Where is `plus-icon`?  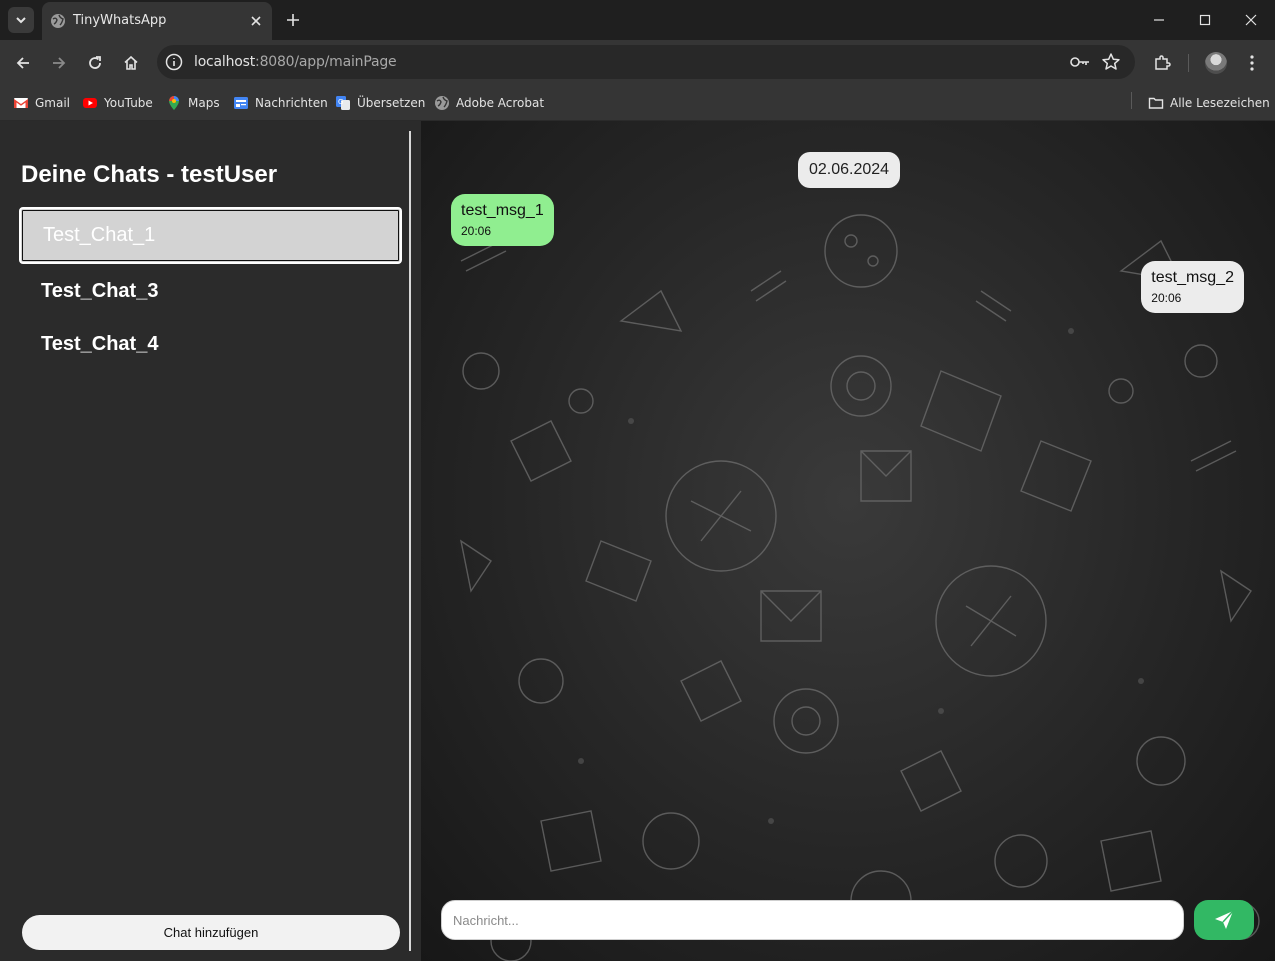
plus-icon is located at coordinates (293, 20).